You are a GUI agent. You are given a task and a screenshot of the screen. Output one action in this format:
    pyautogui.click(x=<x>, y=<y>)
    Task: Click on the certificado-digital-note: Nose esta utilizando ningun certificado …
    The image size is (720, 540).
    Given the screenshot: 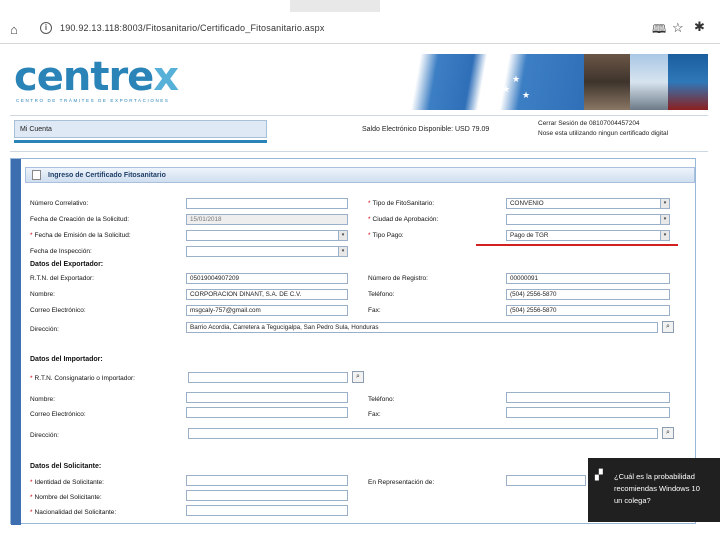 What is the action you would take?
    pyautogui.click(x=603, y=133)
    